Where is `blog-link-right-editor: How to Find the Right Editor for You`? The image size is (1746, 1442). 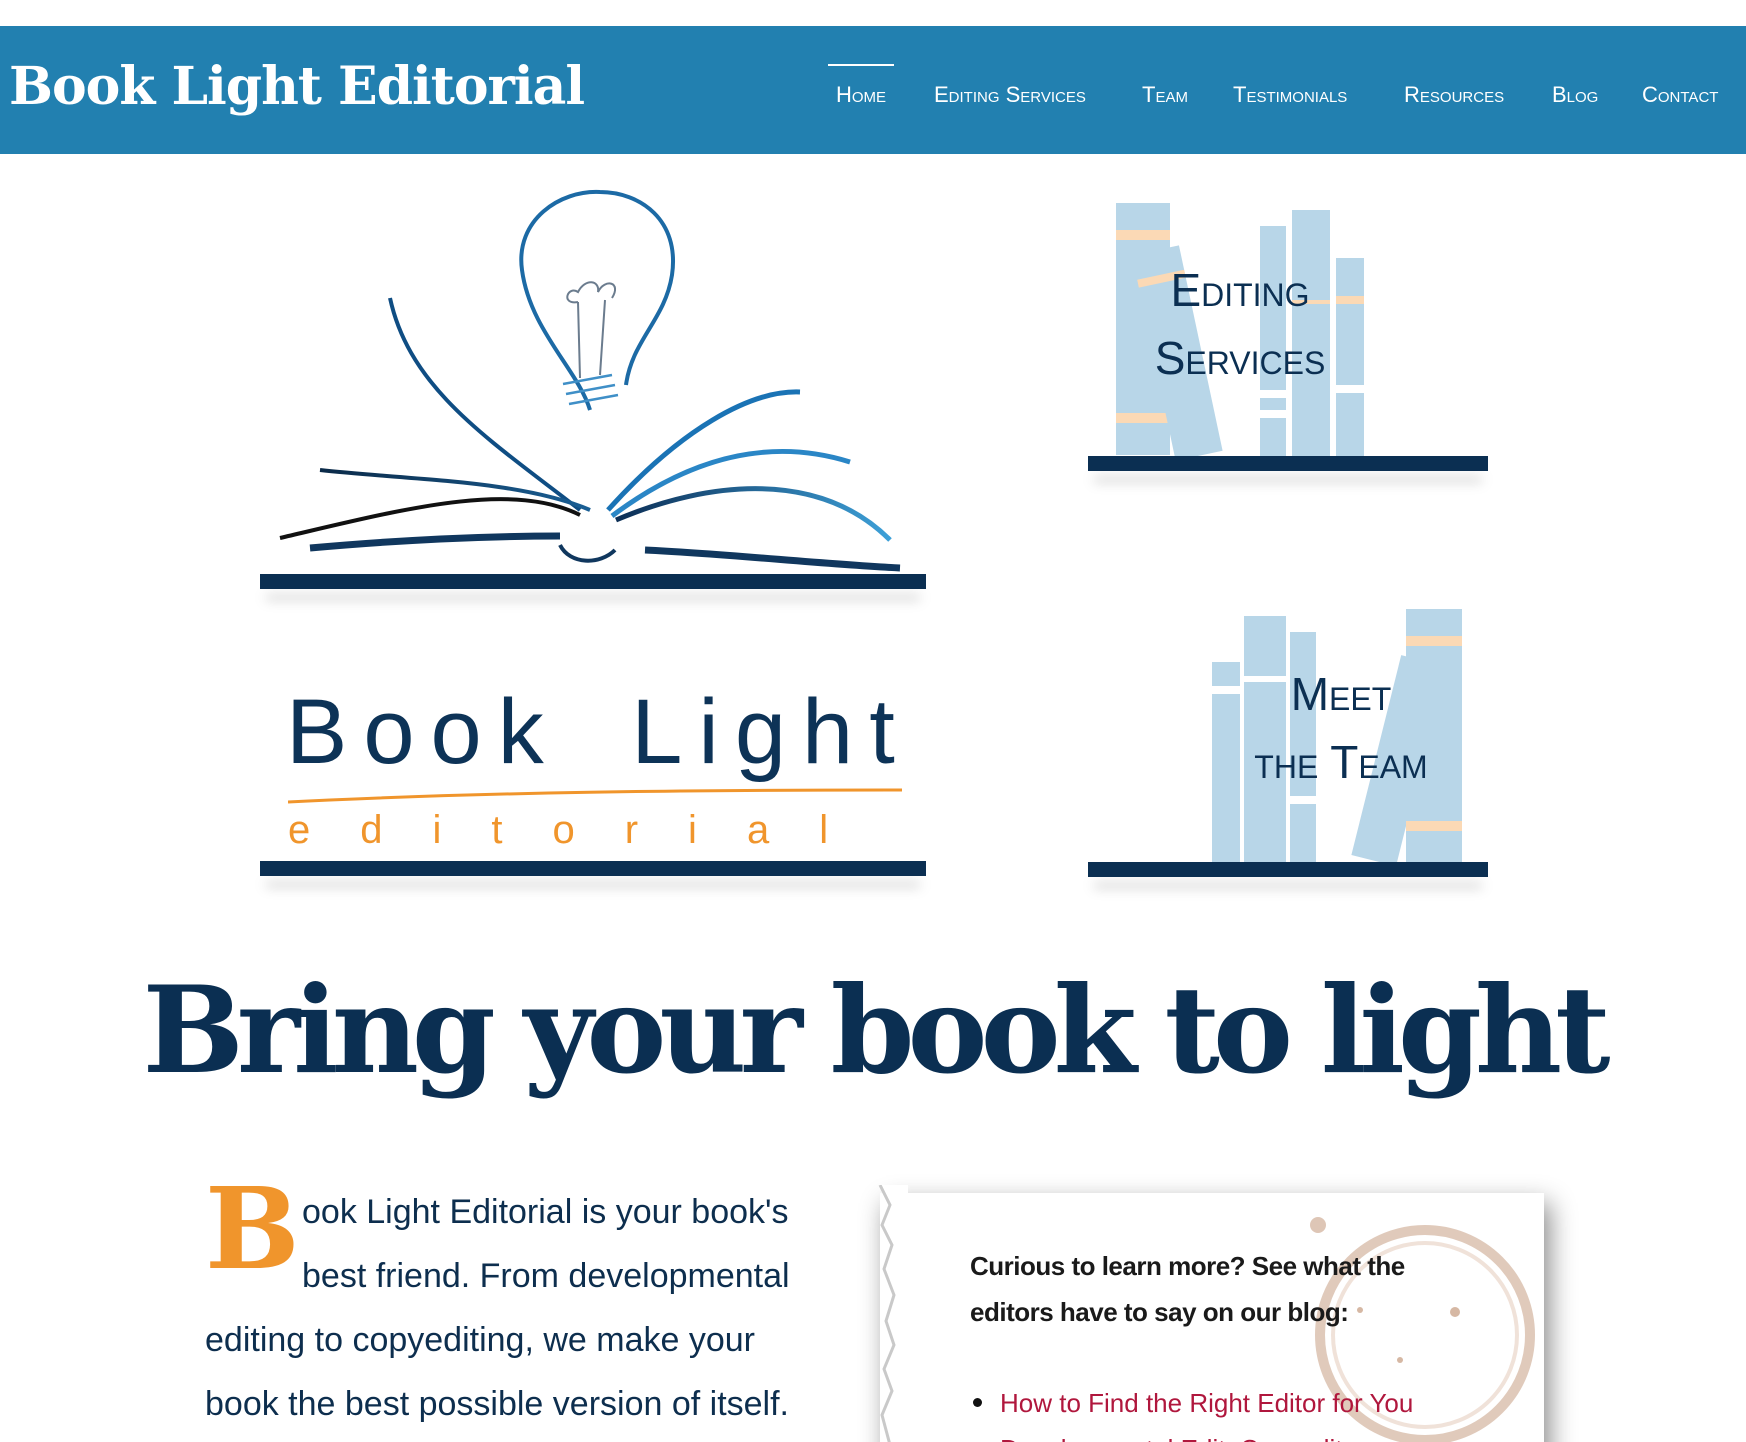
blog-link-right-editor: How to Find the Right Editor for You is located at coordinates (1206, 1403).